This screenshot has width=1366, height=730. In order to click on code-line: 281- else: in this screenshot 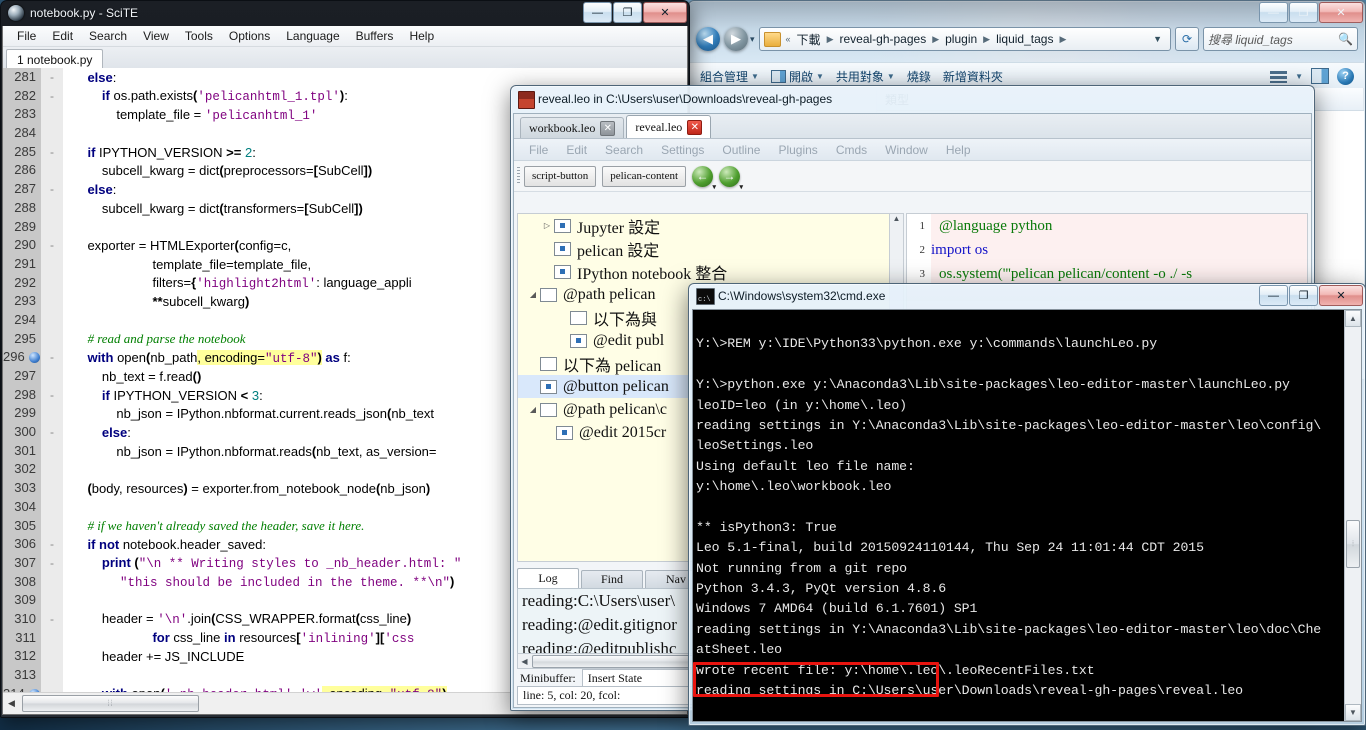, I will do `click(345, 77)`.